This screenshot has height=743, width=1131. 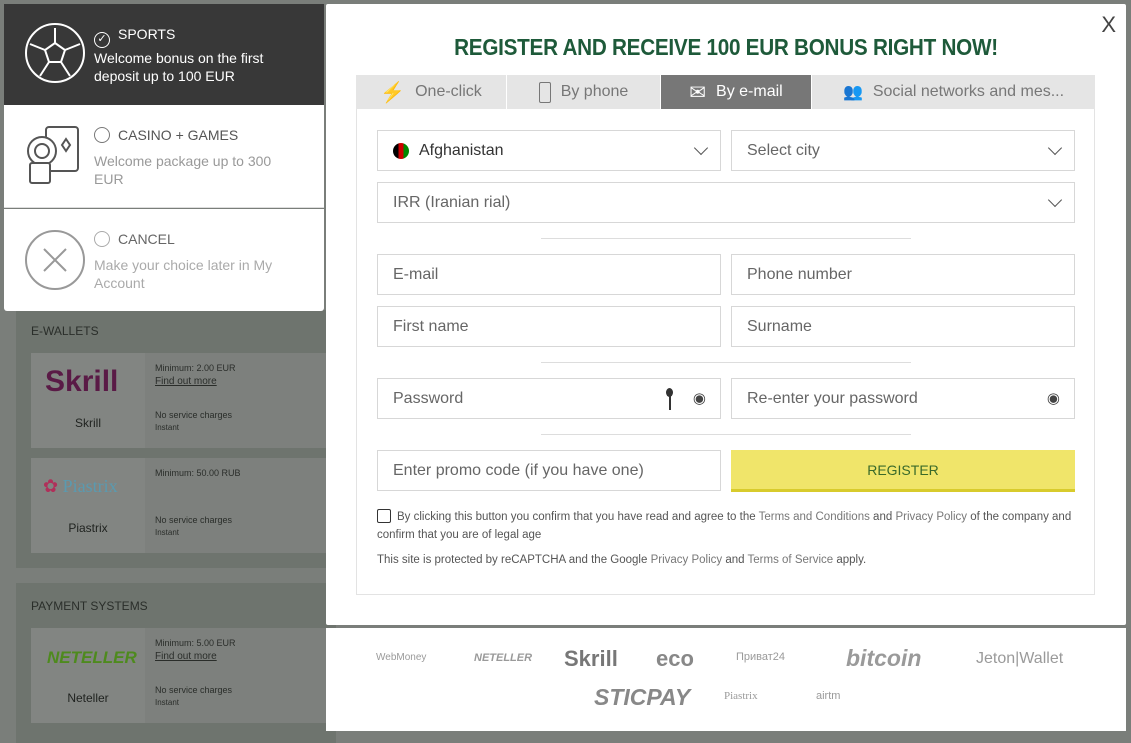 What do you see at coordinates (549, 150) in the screenshot?
I see `country-select: Afghanistan` at bounding box center [549, 150].